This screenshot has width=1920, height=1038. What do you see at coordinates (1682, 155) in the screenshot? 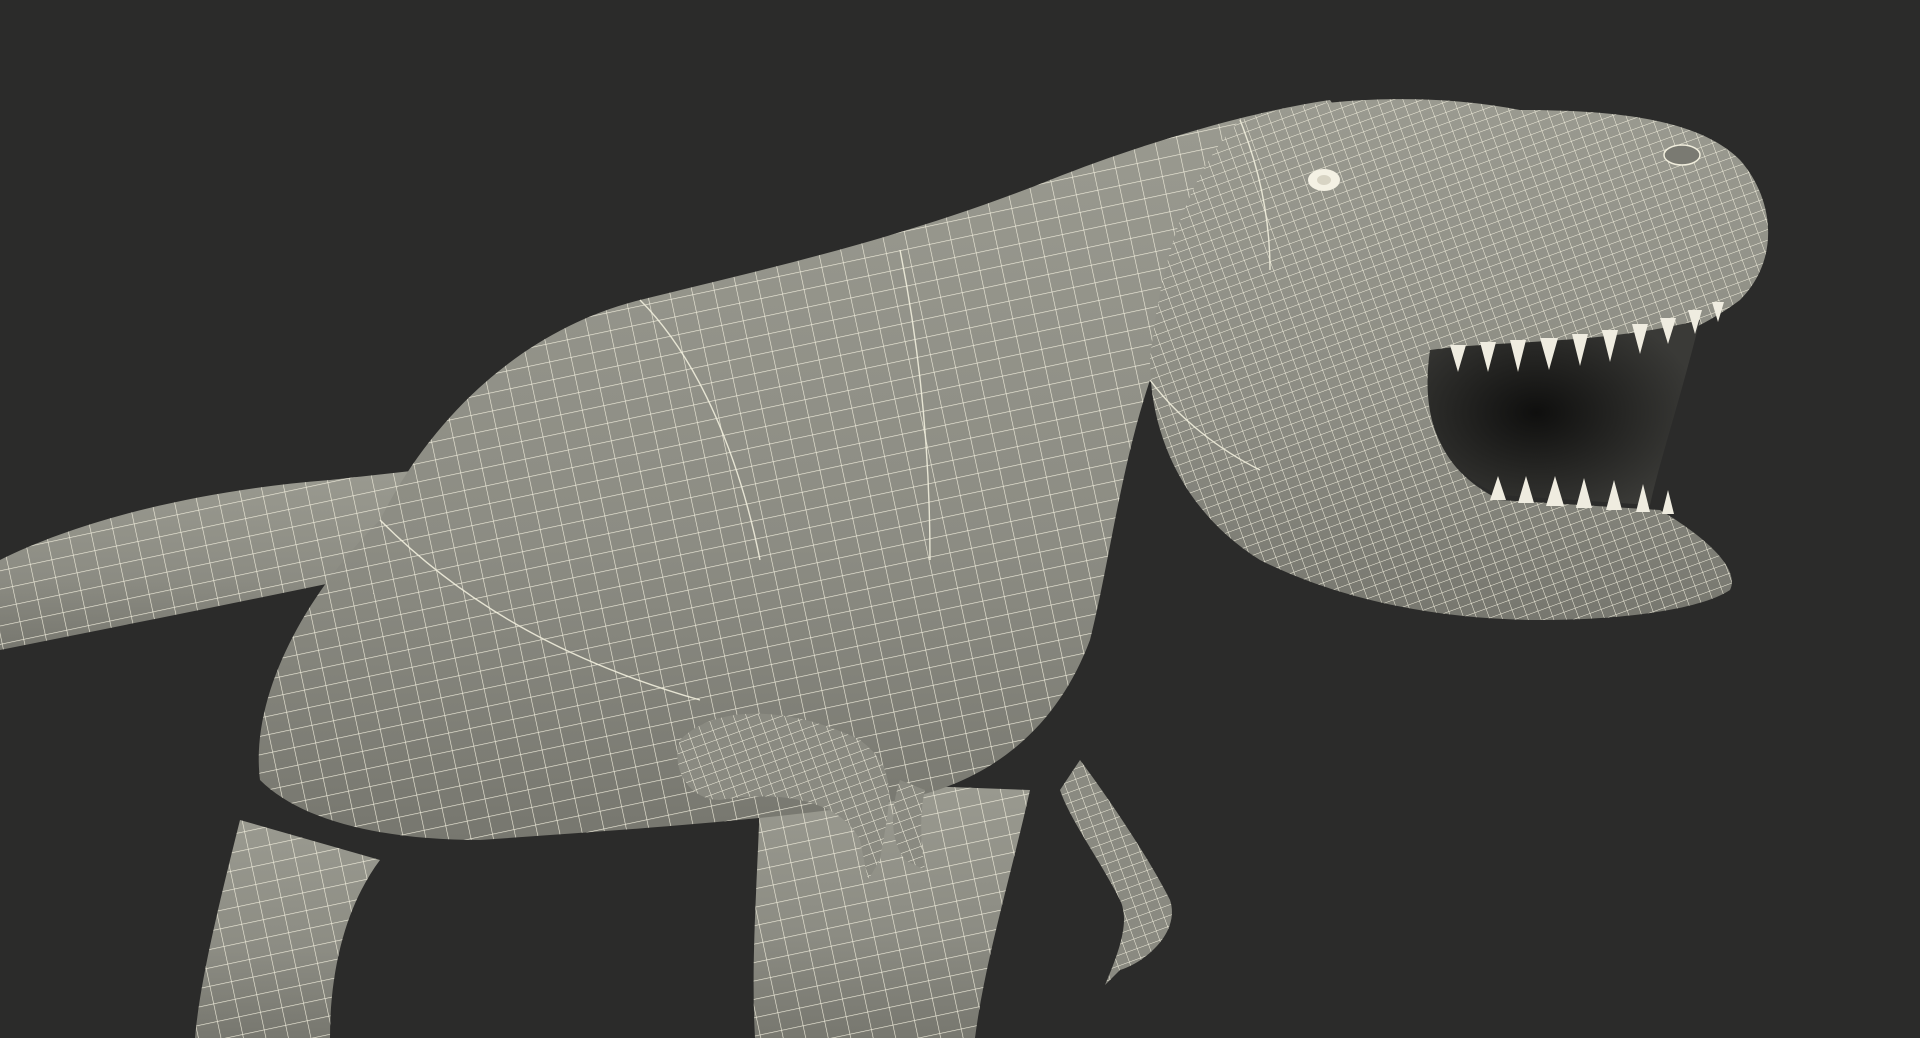
I see `nostril` at bounding box center [1682, 155].